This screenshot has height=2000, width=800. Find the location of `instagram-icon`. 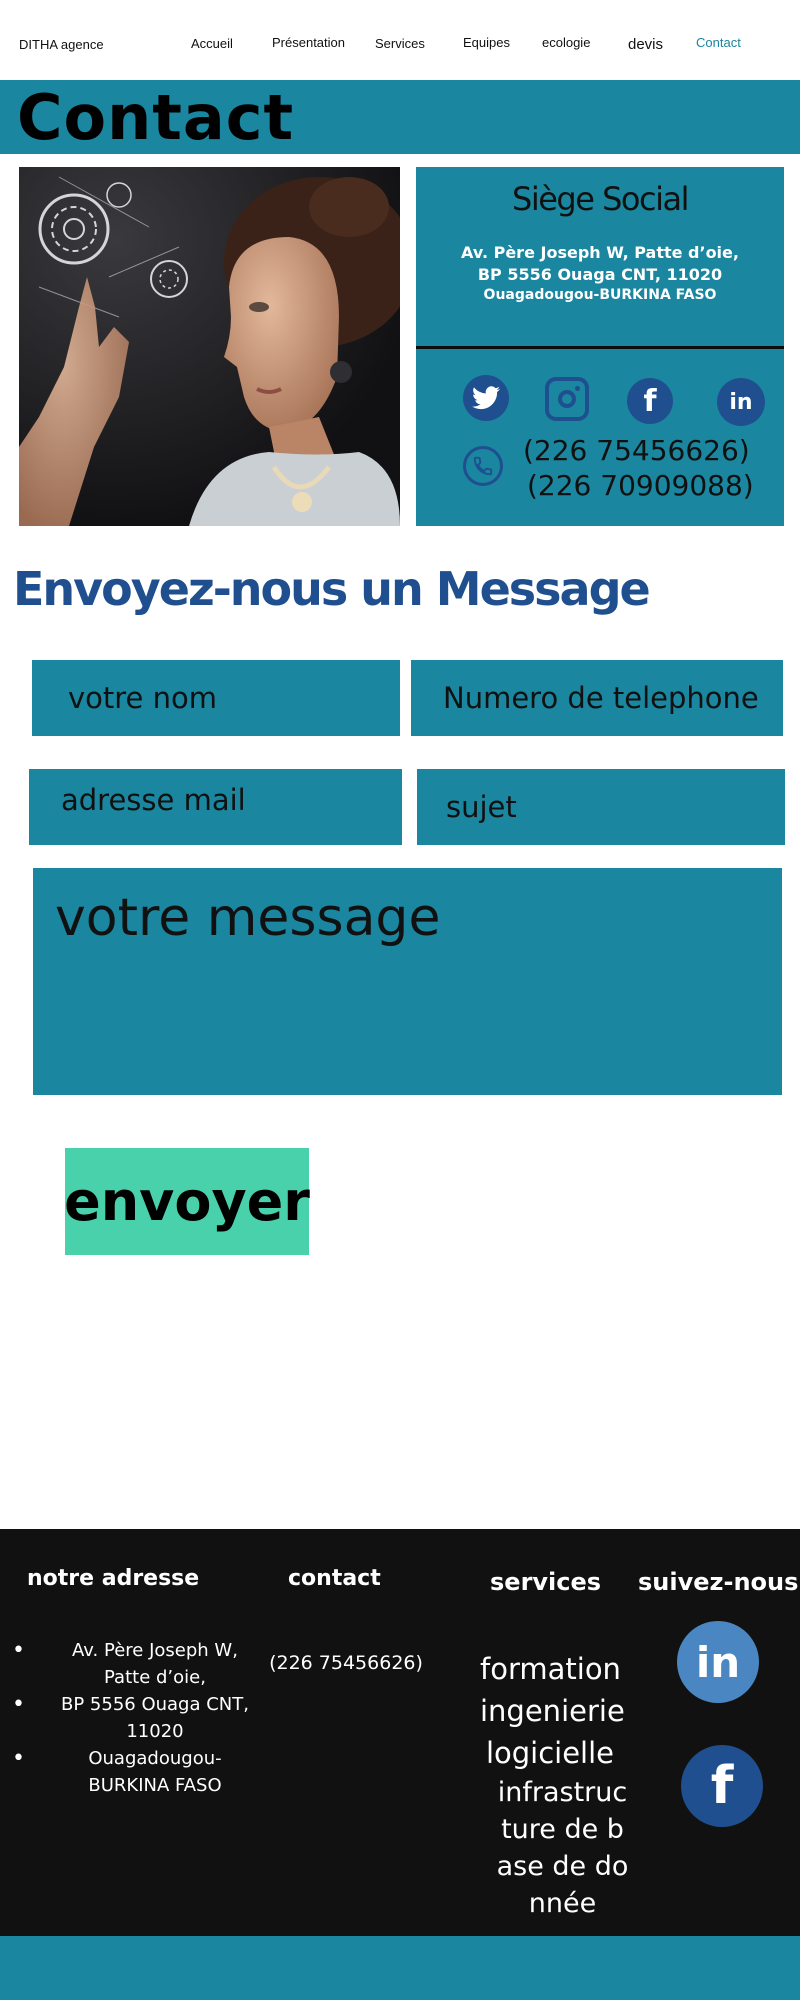

instagram-icon is located at coordinates (567, 399).